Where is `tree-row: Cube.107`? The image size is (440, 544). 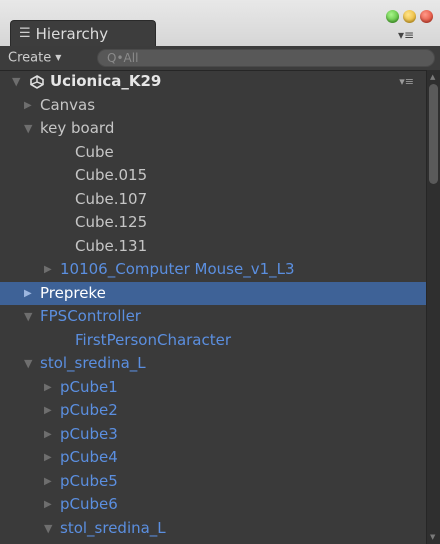 tree-row: Cube.107 is located at coordinates (213, 200).